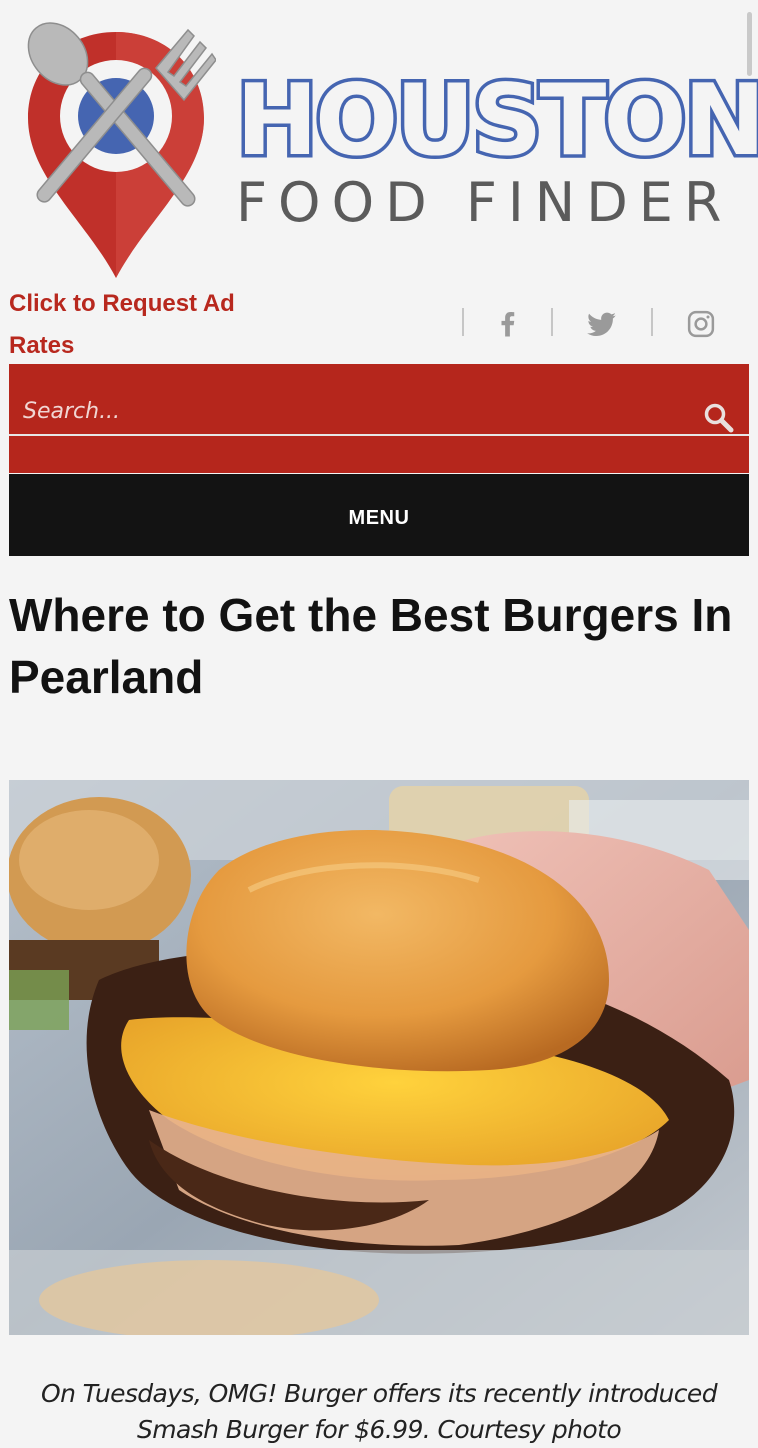 This screenshot has width=758, height=1448. I want to click on social-links, so click(600, 323).